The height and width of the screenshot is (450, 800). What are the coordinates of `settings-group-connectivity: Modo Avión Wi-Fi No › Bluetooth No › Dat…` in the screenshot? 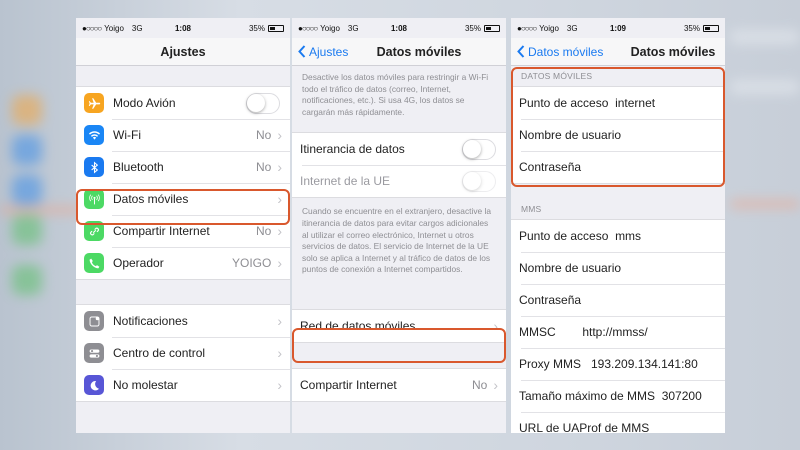 It's located at (183, 183).